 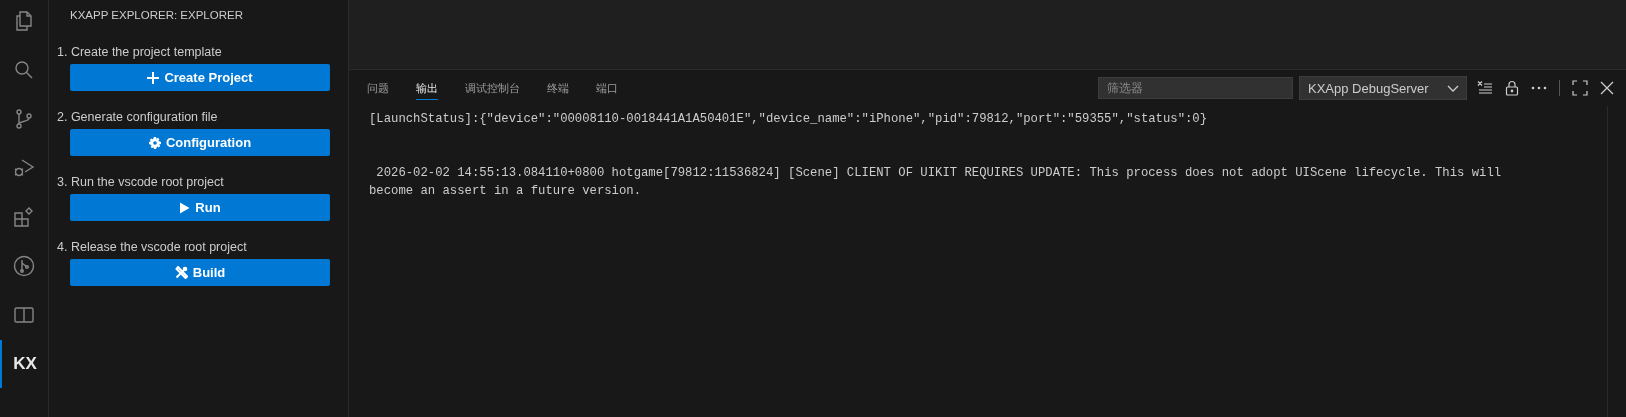 I want to click on channel-dropdown: KXApp DebugServer, so click(x=1383, y=88).